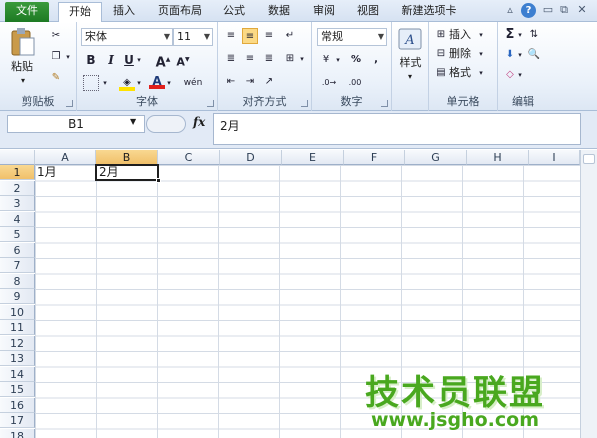 Image resolution: width=597 pixels, height=438 pixels. Describe the element at coordinates (133, 121) in the screenshot. I see `name-box-dropdown-icon: ▼` at that location.